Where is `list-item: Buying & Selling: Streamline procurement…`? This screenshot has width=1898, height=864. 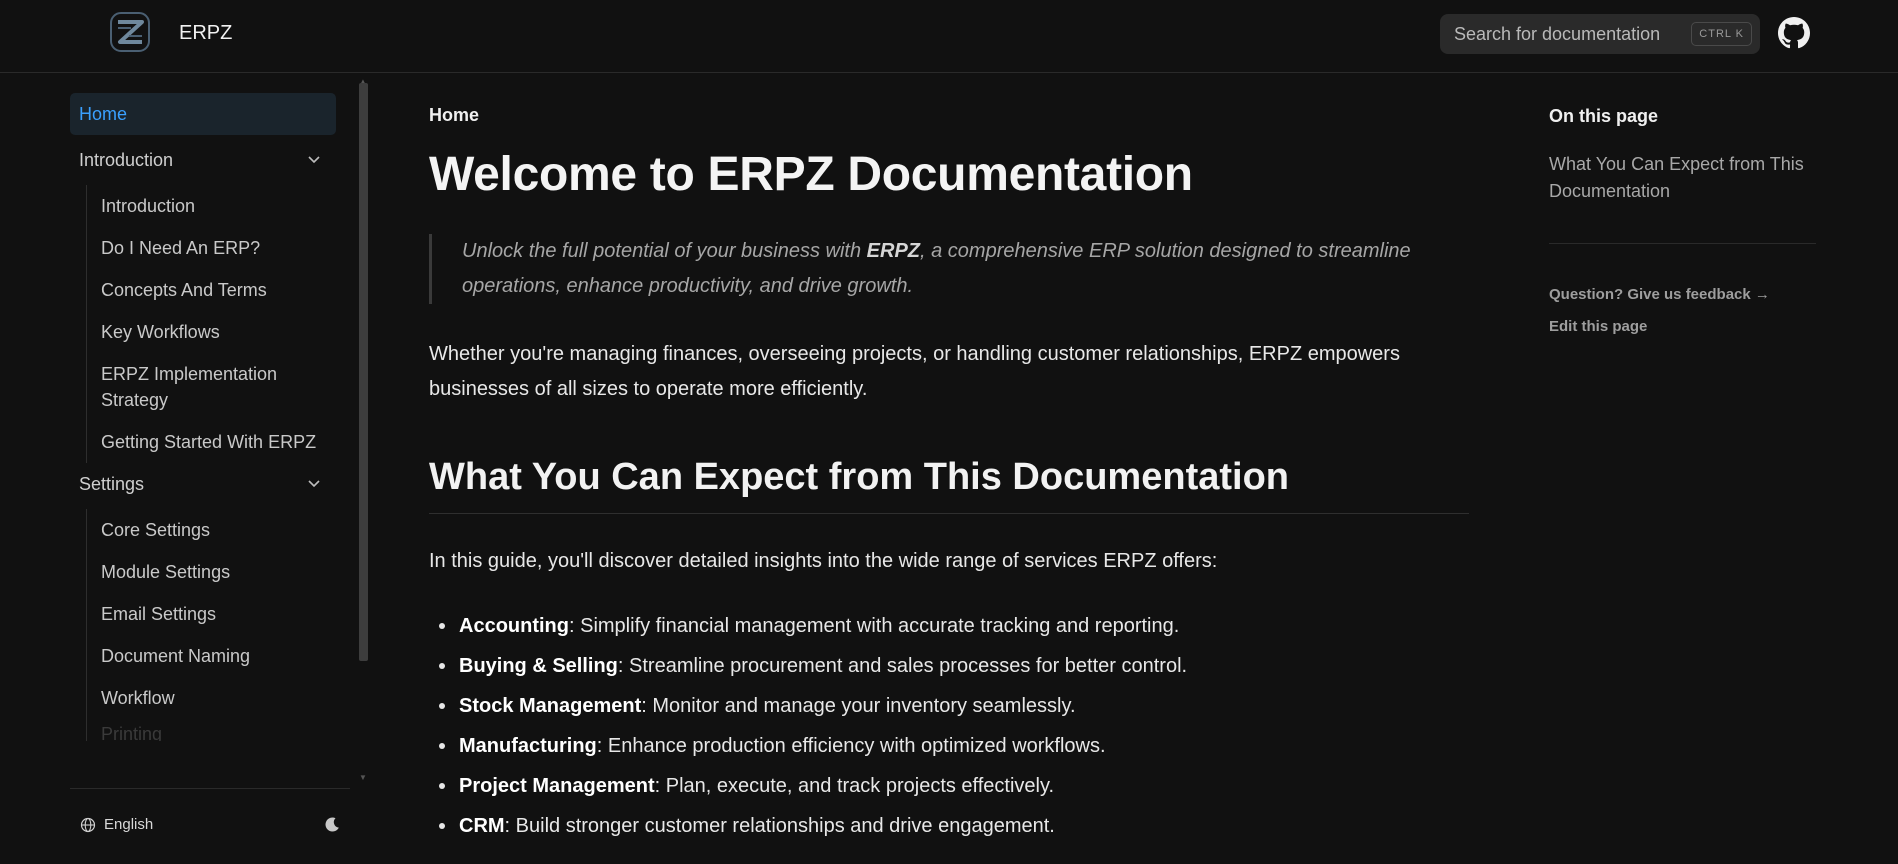 list-item: Buying & Selling: Streamline procurement… is located at coordinates (949, 666).